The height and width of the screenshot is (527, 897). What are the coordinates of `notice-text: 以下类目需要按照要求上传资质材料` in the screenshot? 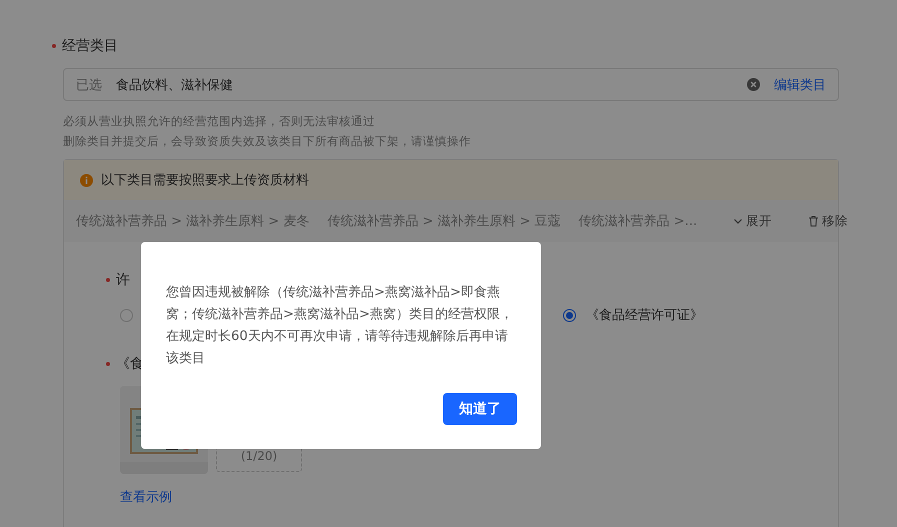 It's located at (205, 180).